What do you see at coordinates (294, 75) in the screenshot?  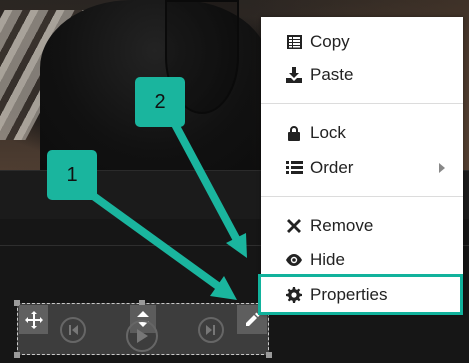 I see `paste-icon` at bounding box center [294, 75].